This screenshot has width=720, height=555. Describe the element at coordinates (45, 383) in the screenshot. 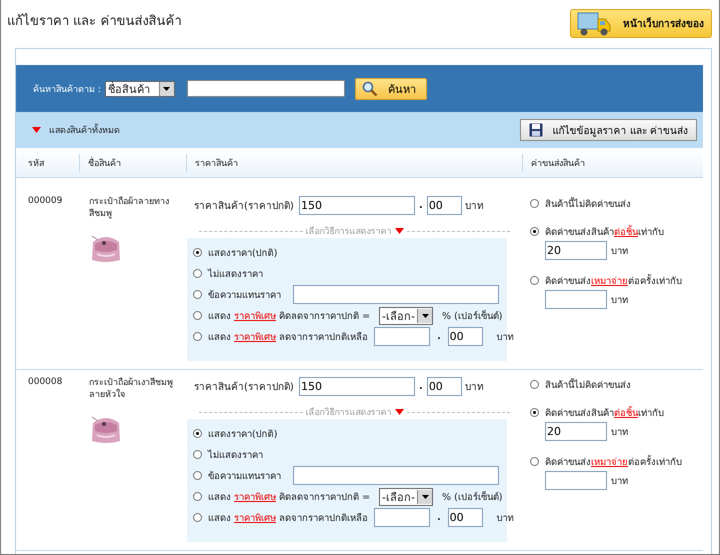

I see `product-code: 000008` at that location.